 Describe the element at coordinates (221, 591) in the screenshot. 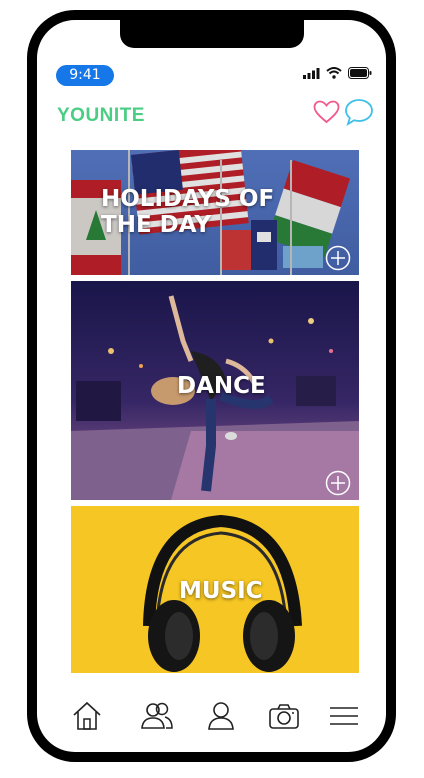

I see `card-title: MUSIC` at that location.